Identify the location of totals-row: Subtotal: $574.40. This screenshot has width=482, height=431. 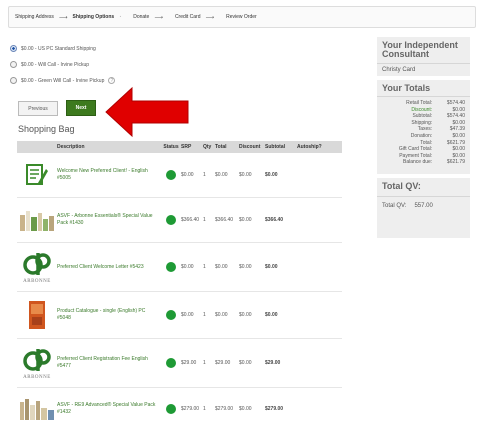
(423, 116).